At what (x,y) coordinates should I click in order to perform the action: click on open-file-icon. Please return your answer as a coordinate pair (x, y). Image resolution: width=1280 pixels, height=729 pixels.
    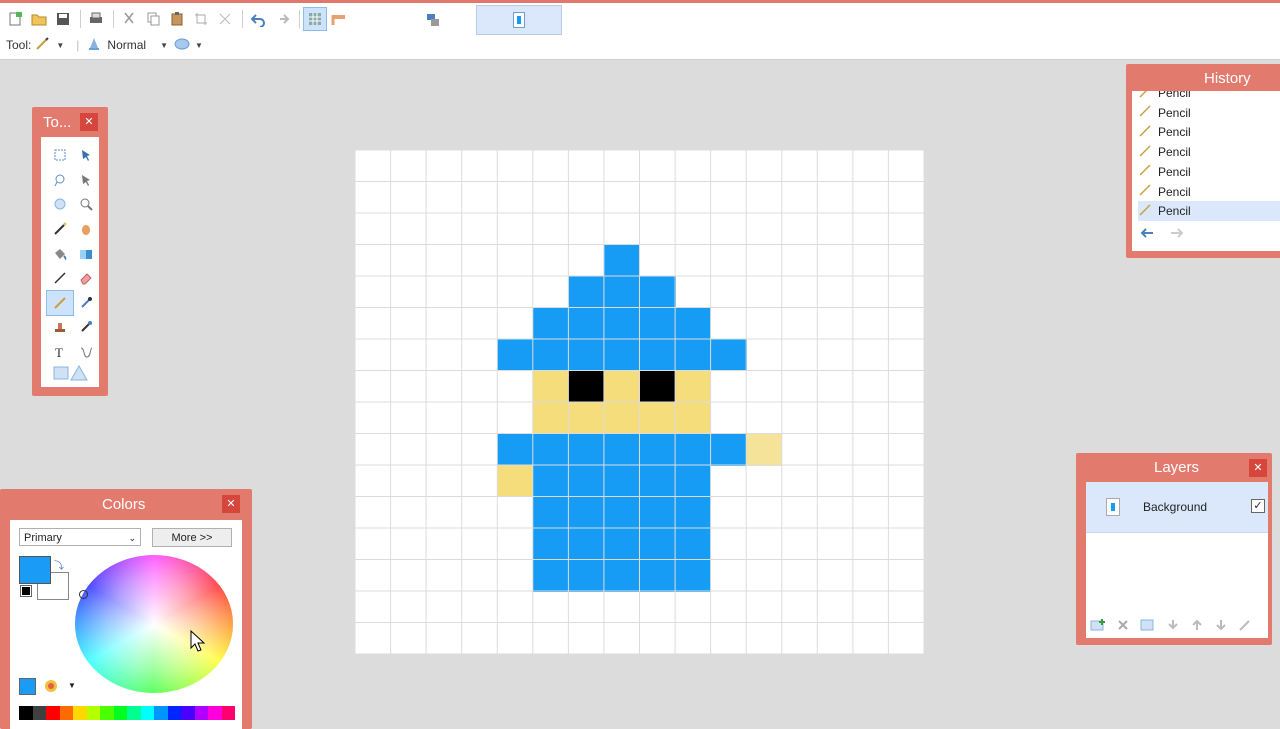
    Looking at the image, I should click on (39, 19).